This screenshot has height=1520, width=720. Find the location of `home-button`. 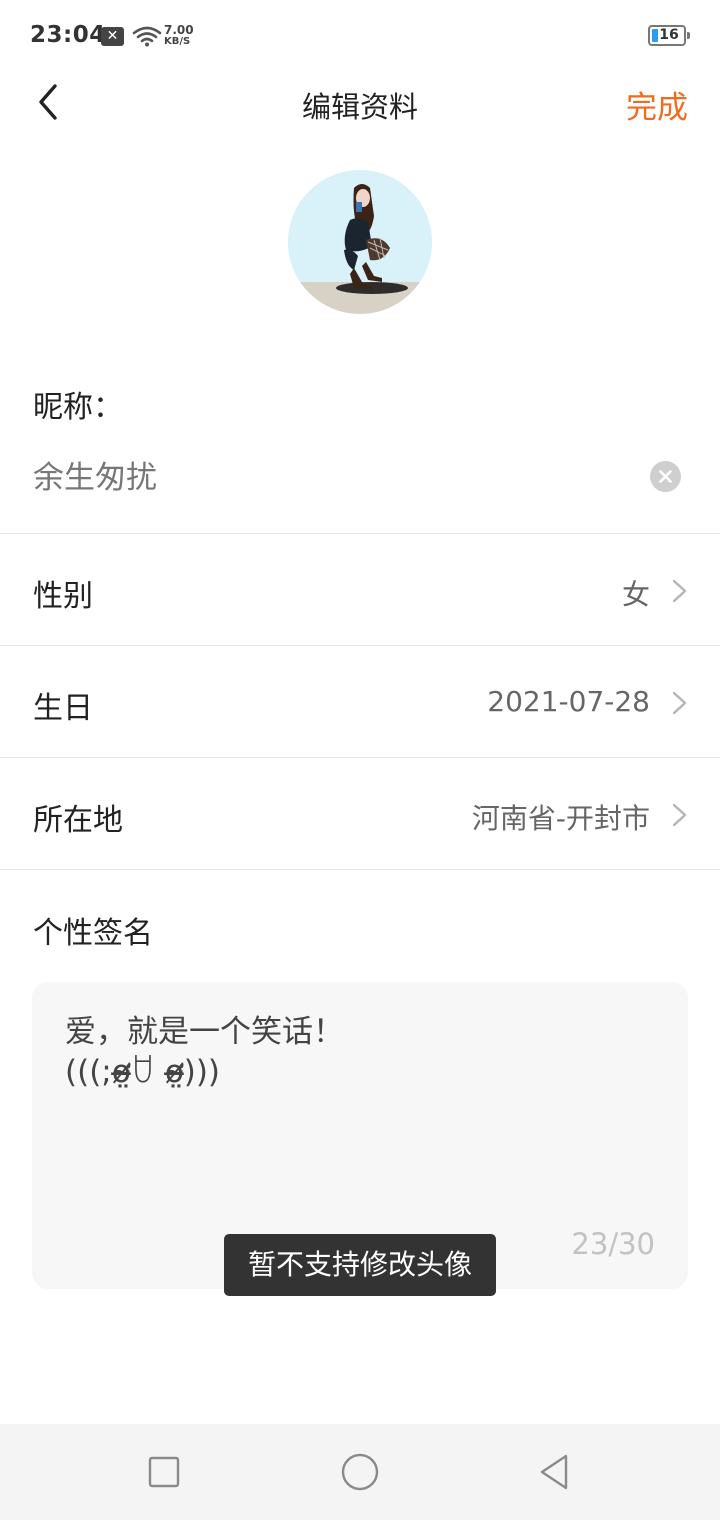

home-button is located at coordinates (360, 1472).